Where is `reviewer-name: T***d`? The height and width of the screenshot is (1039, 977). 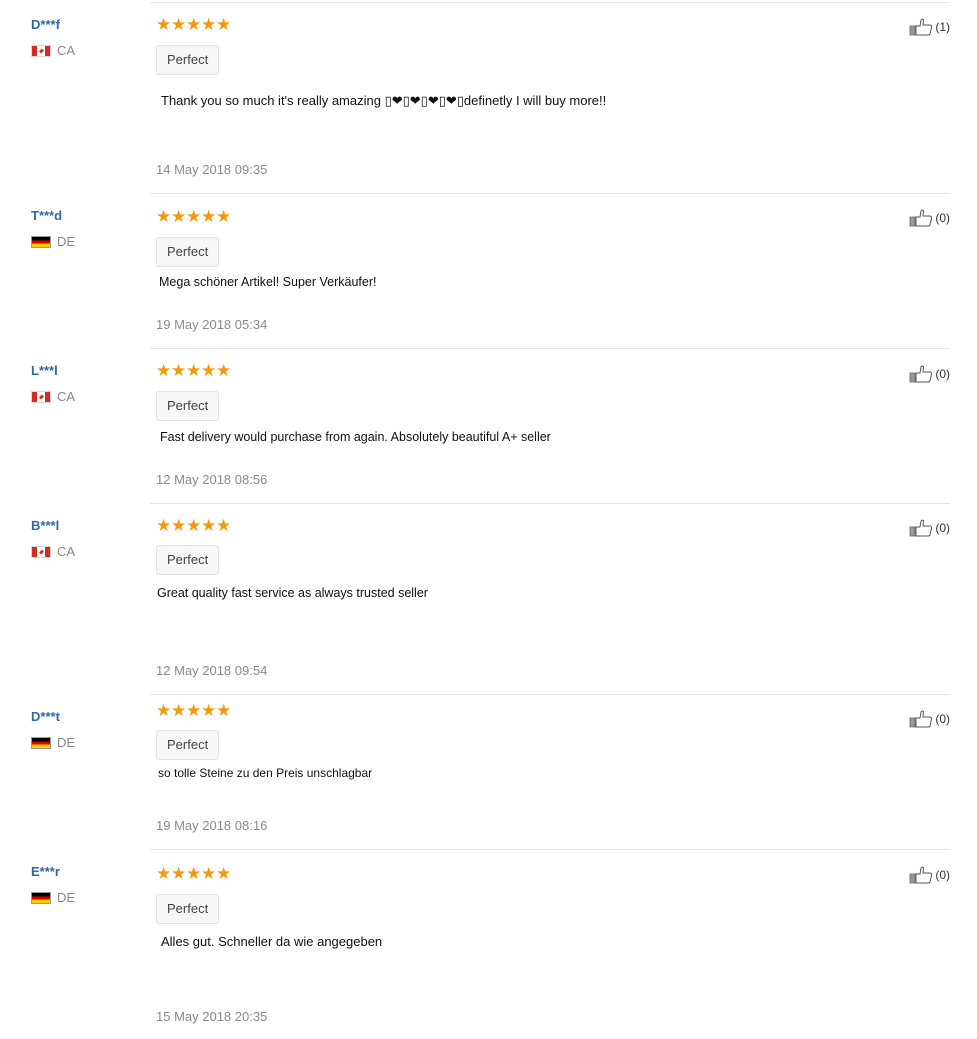 reviewer-name: T***d is located at coordinates (47, 215).